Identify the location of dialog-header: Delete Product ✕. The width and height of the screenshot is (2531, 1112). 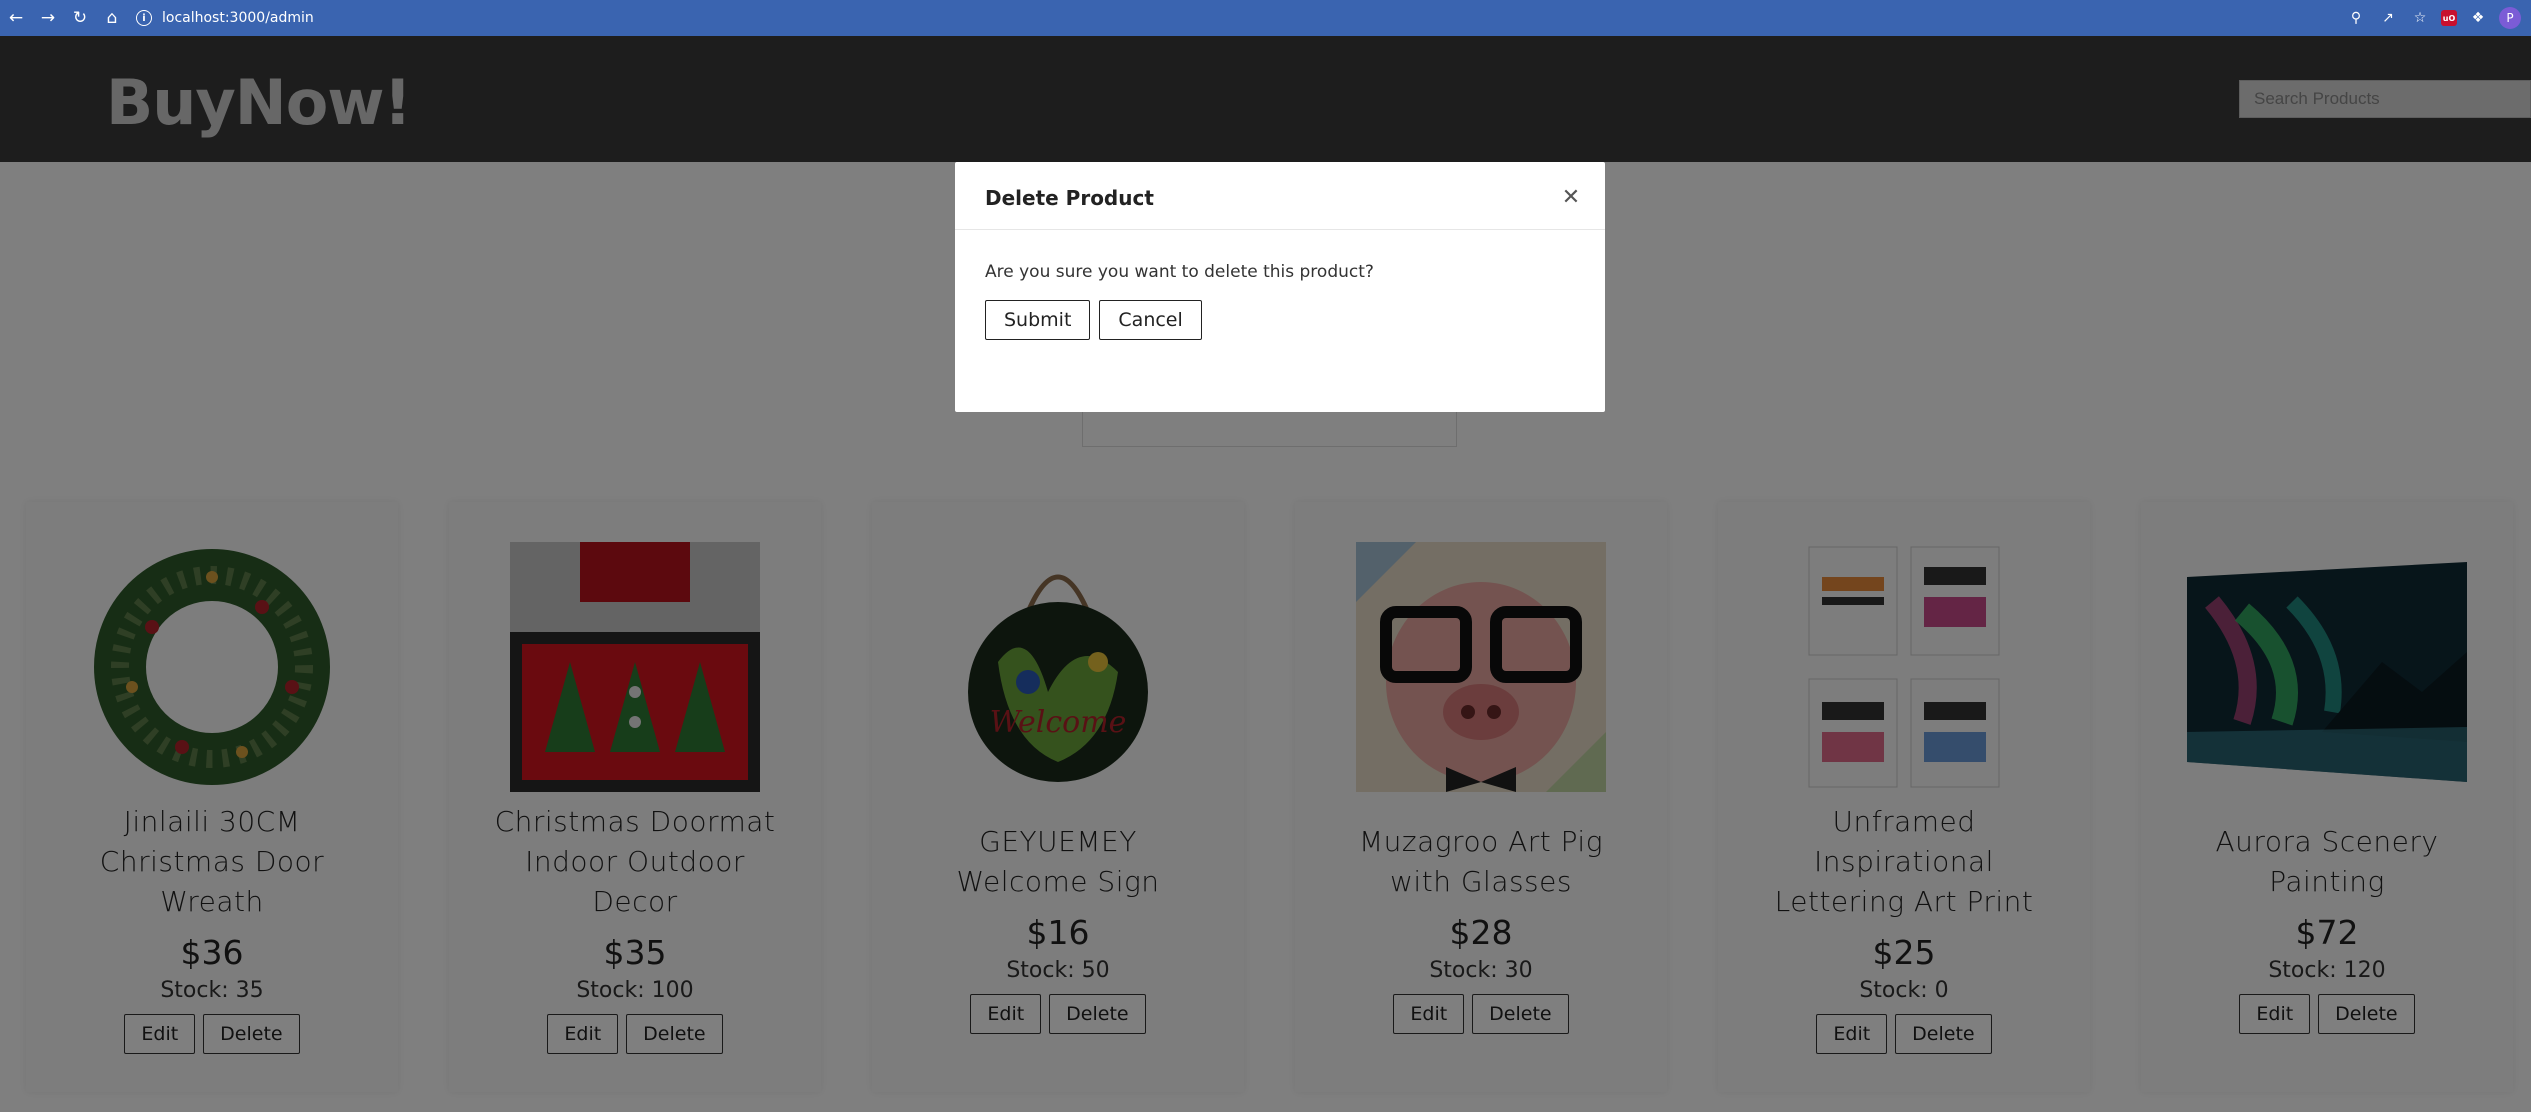
(1280, 196).